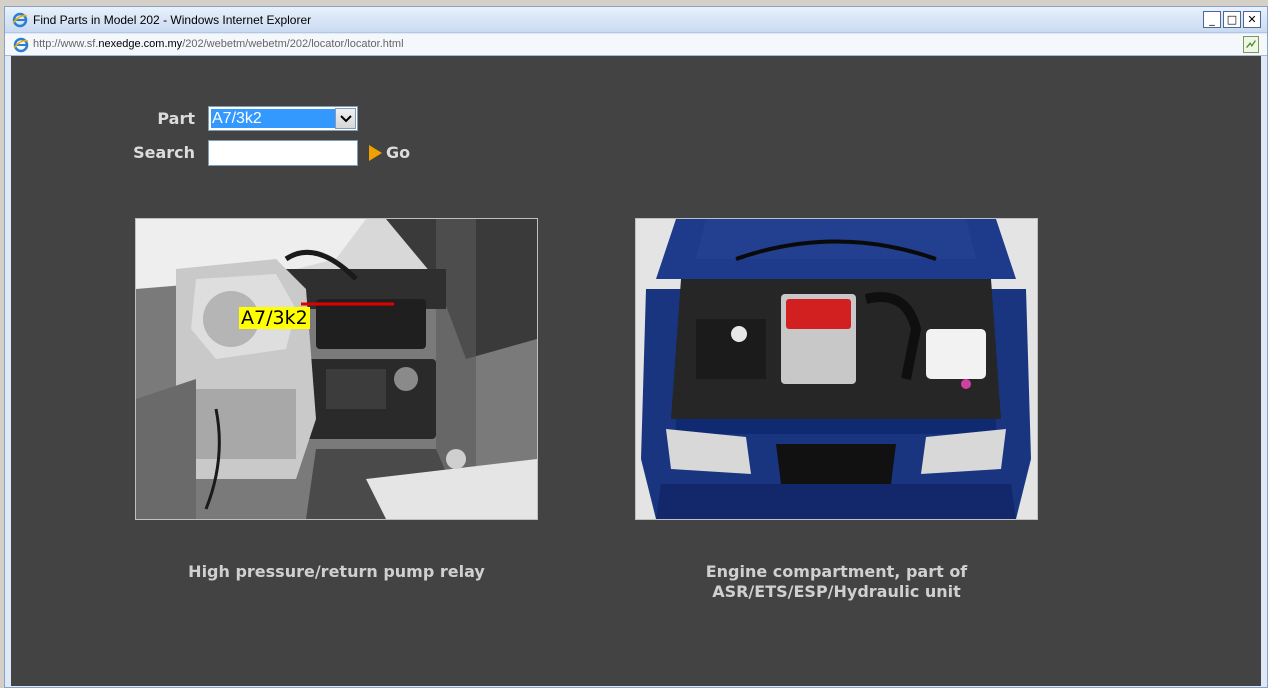  What do you see at coordinates (21, 45) in the screenshot?
I see `page-ie-icon` at bounding box center [21, 45].